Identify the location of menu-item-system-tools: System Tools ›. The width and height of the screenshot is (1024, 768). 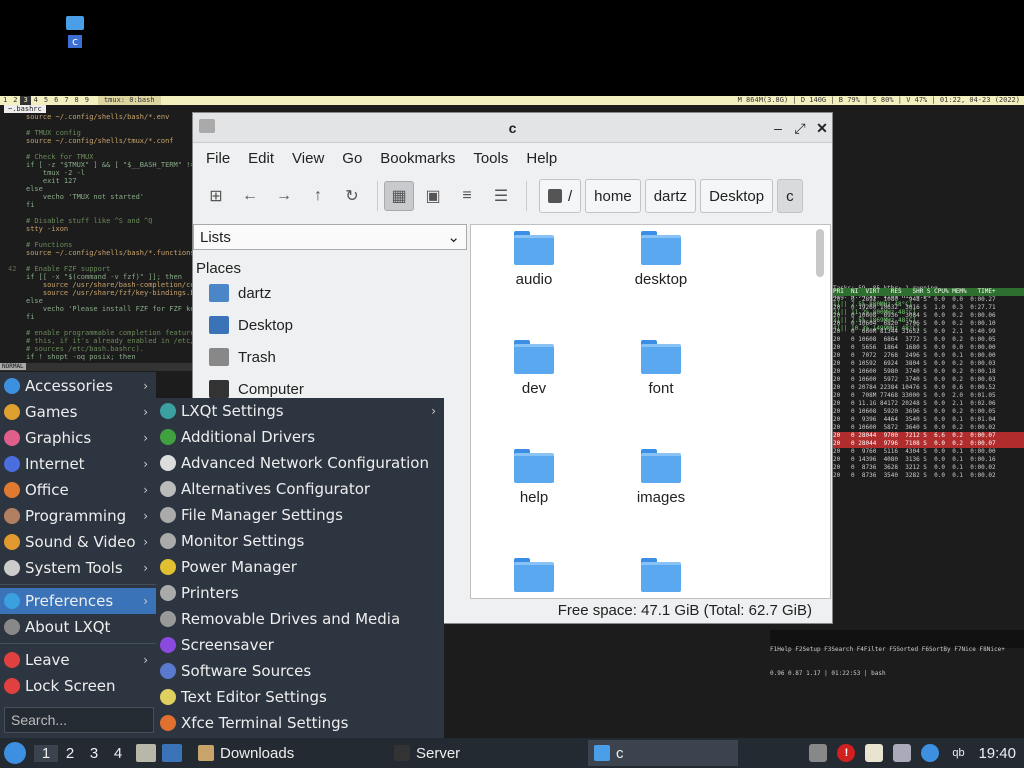
(78, 568).